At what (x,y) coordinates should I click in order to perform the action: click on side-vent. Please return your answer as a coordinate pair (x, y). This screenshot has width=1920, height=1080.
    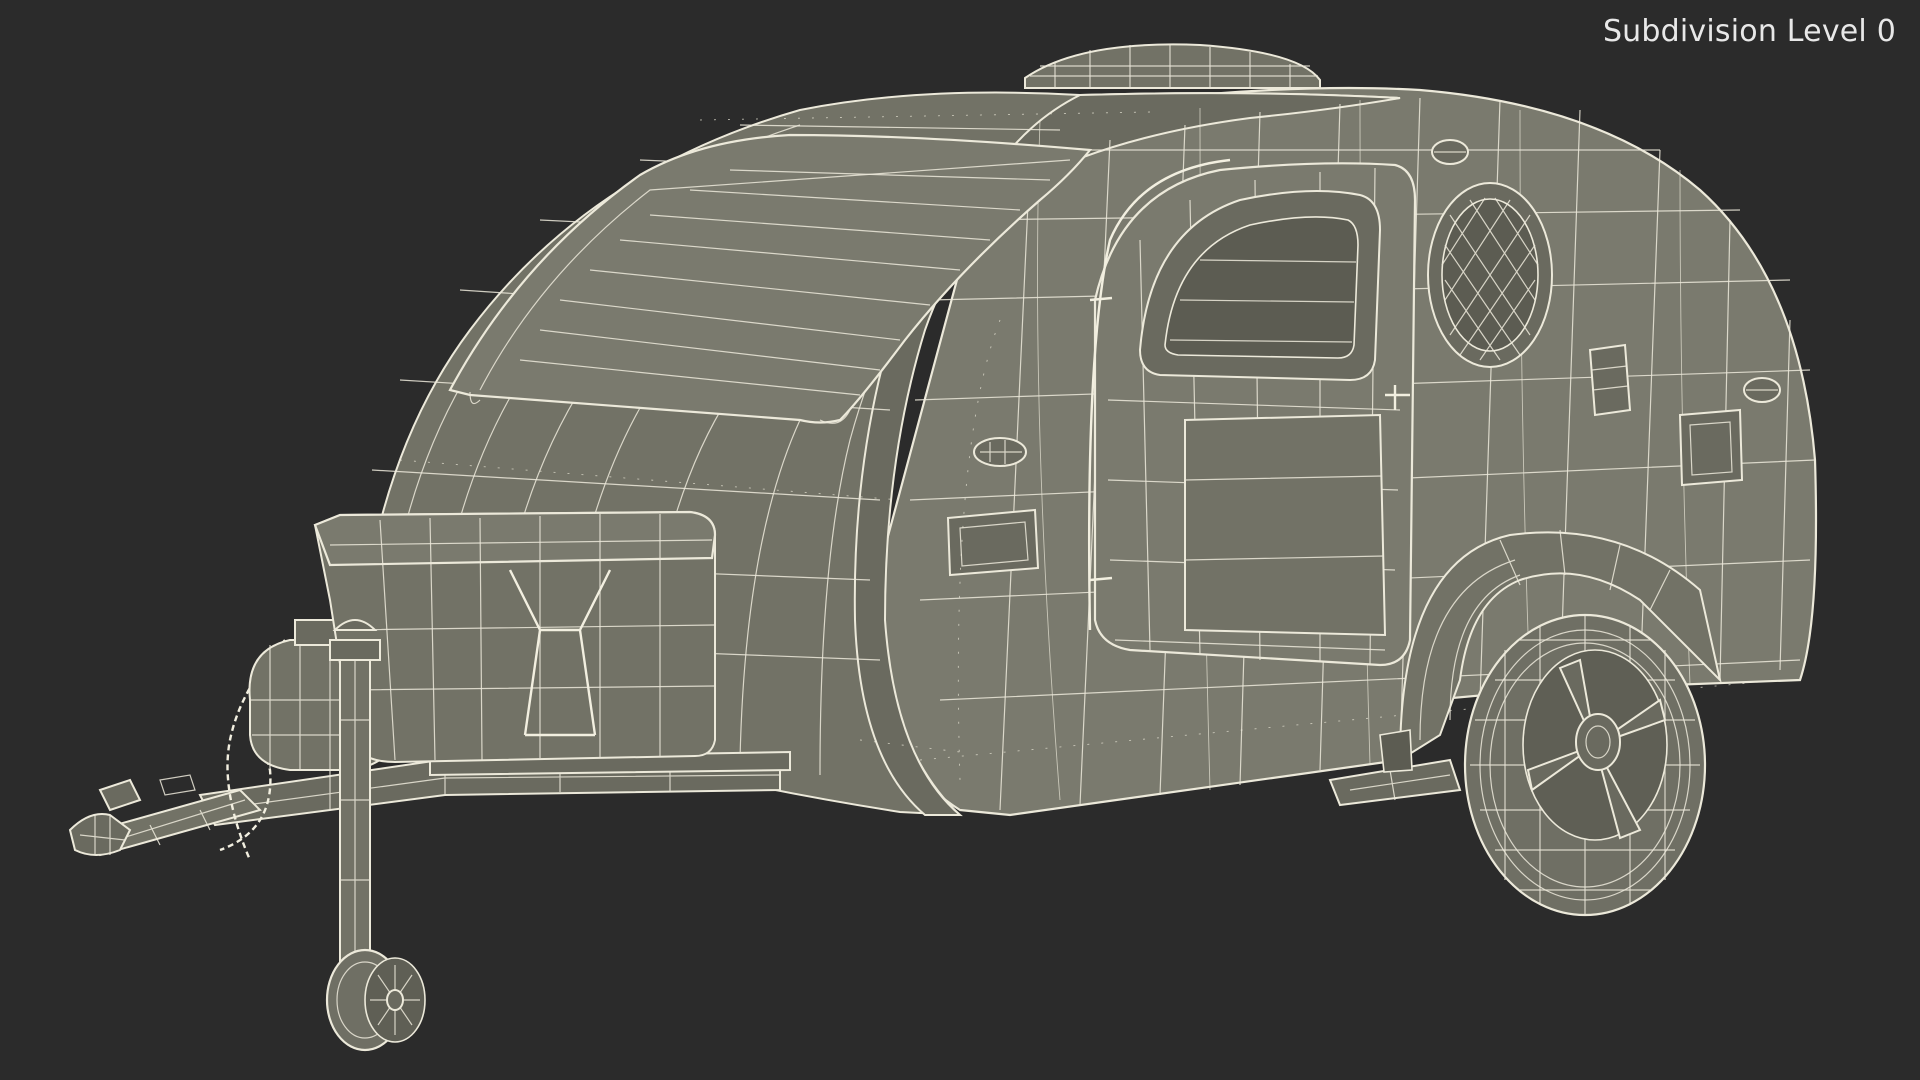
    Looking at the image, I should click on (1610, 380).